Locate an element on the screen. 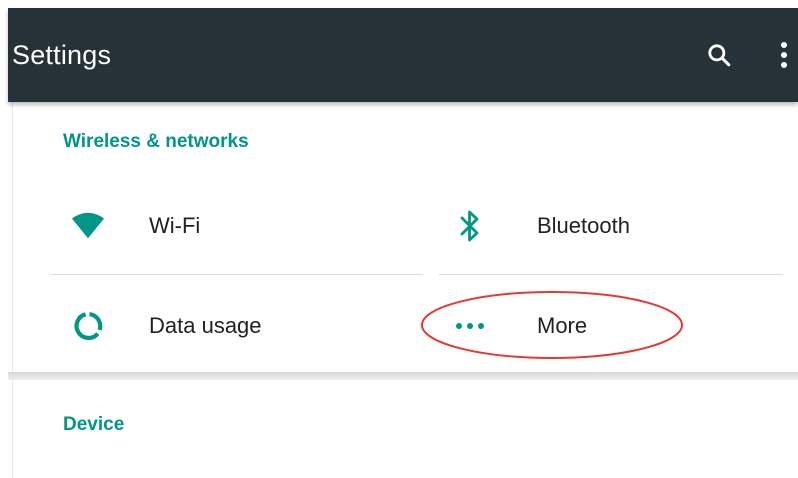 This screenshot has height=478, width=798. search-button is located at coordinates (719, 55).